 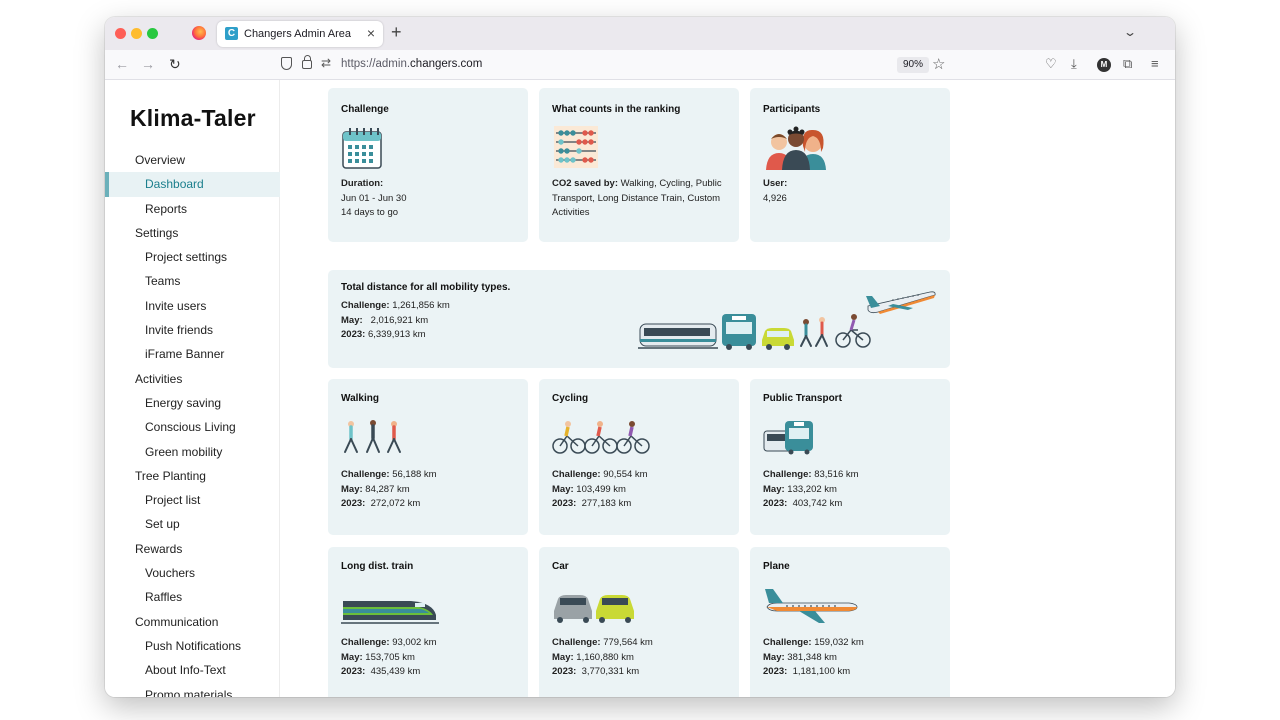 I want to click on brand-title: Klima-Taler, so click(x=193, y=118).